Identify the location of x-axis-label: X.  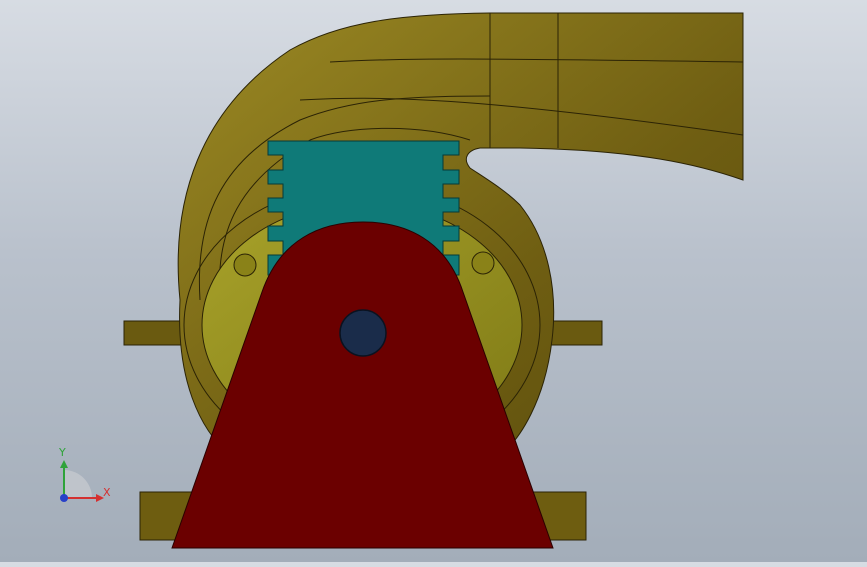
(107, 492).